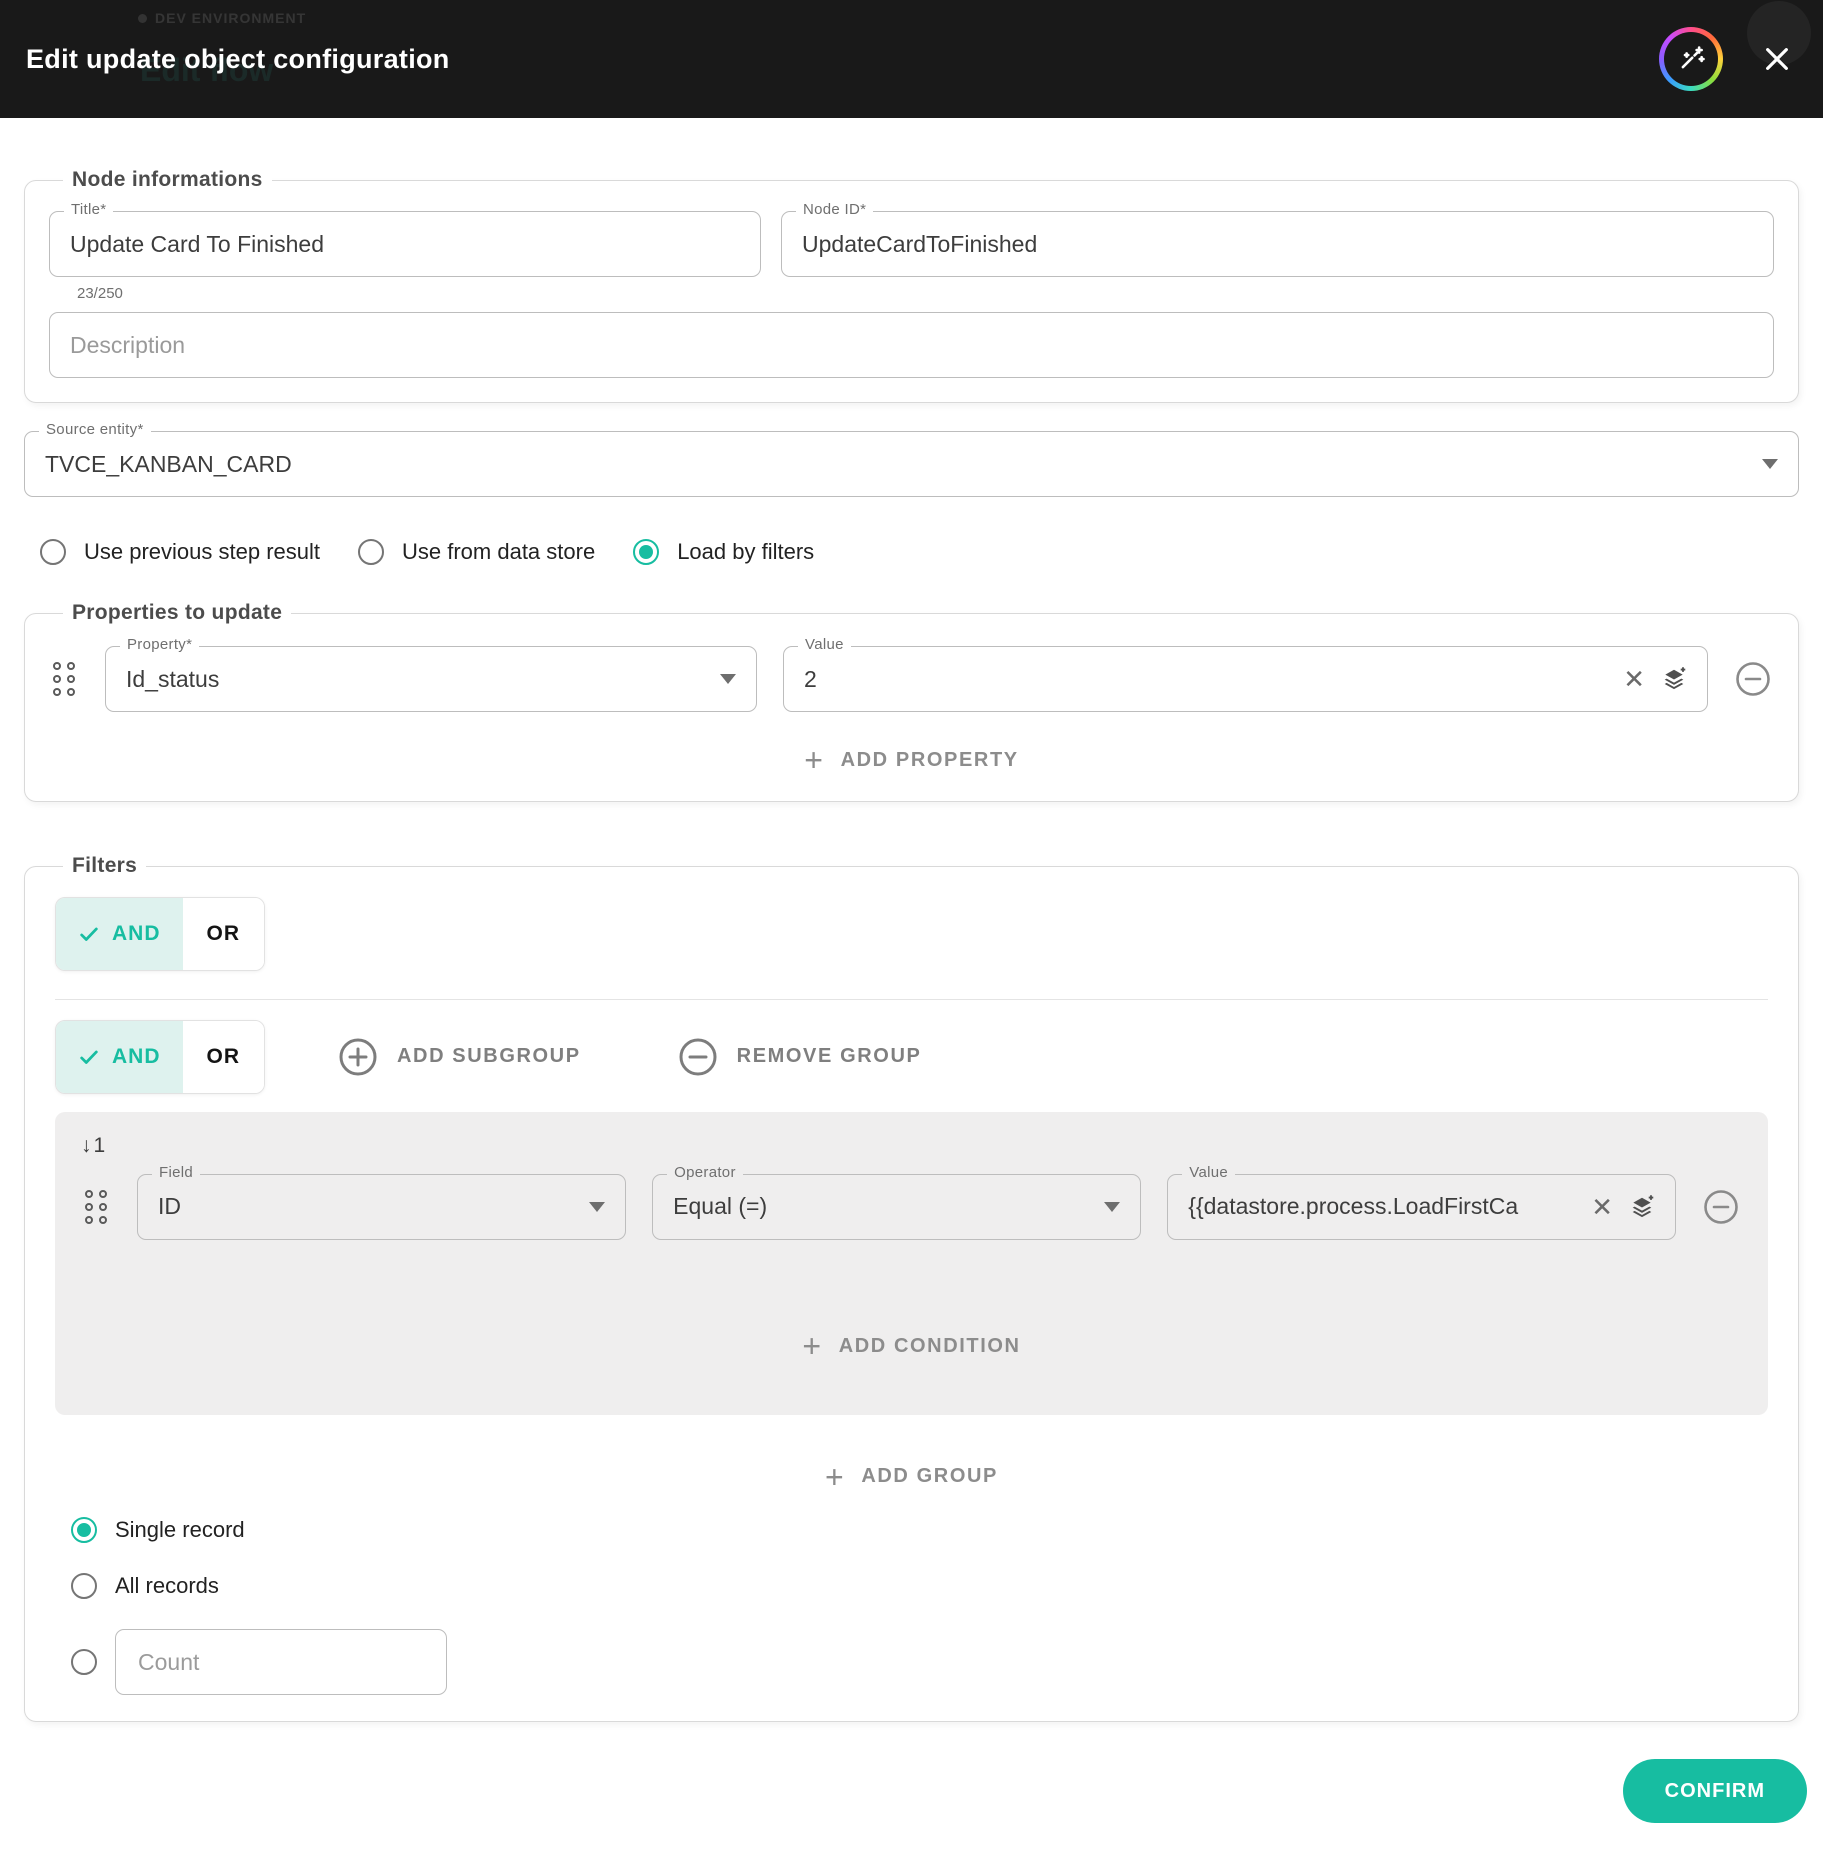  I want to click on add-condition-label: ADD CONDITION, so click(929, 1345).